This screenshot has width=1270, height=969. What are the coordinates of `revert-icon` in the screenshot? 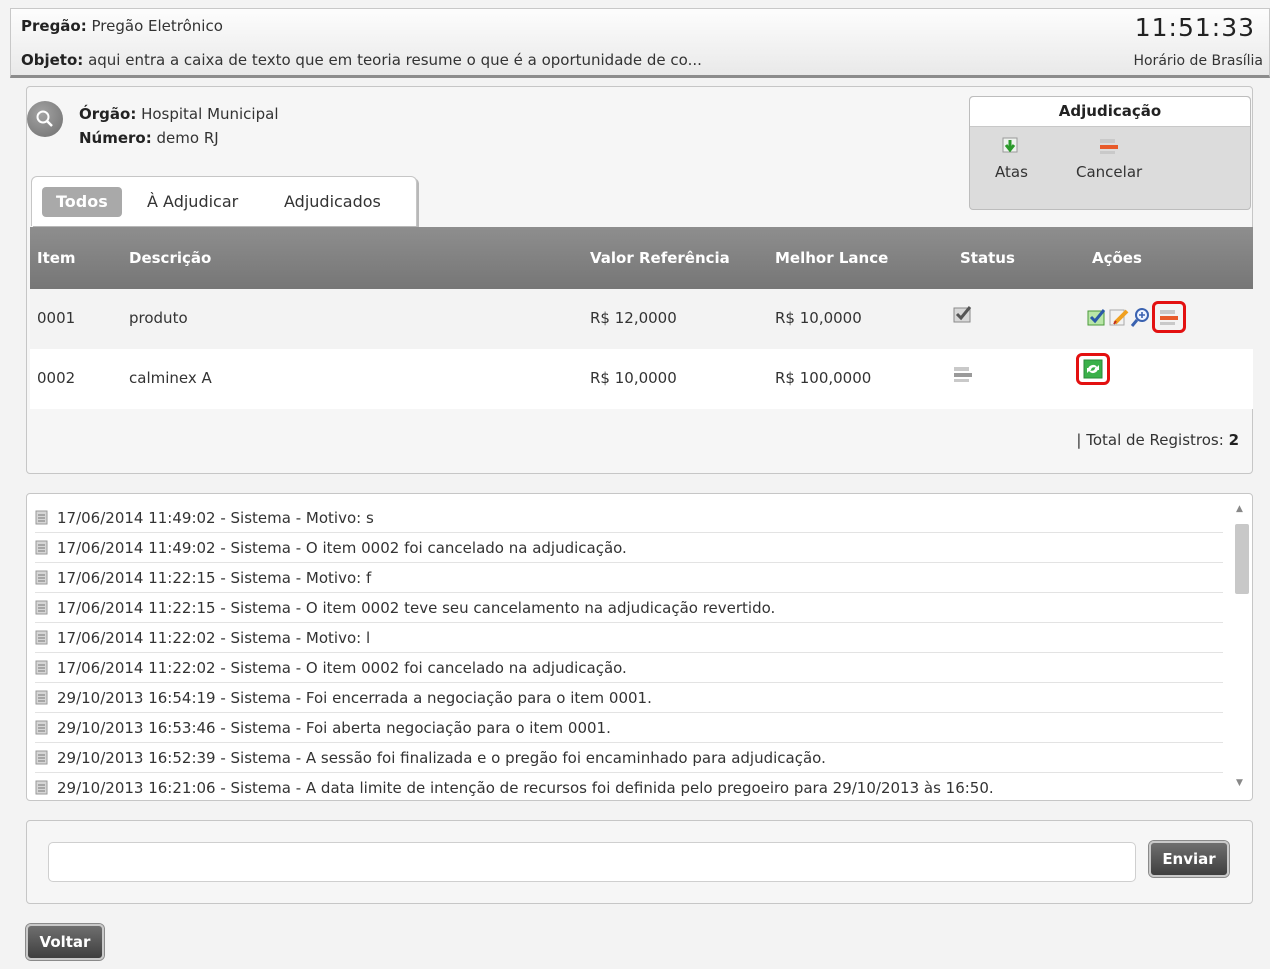 It's located at (1093, 369).